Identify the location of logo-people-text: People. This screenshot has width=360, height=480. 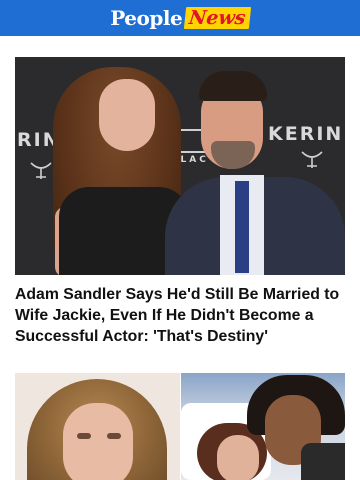
(146, 18).